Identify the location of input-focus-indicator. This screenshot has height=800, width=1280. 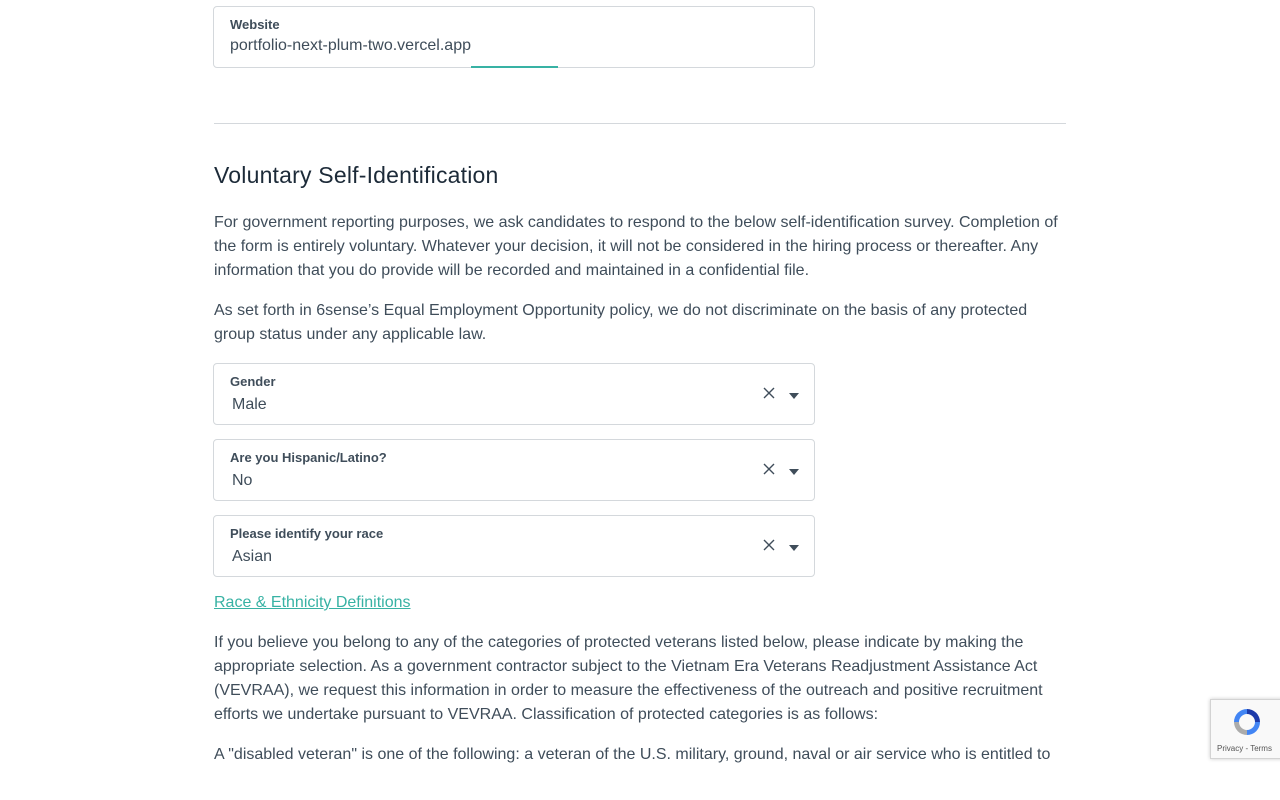
(514, 67).